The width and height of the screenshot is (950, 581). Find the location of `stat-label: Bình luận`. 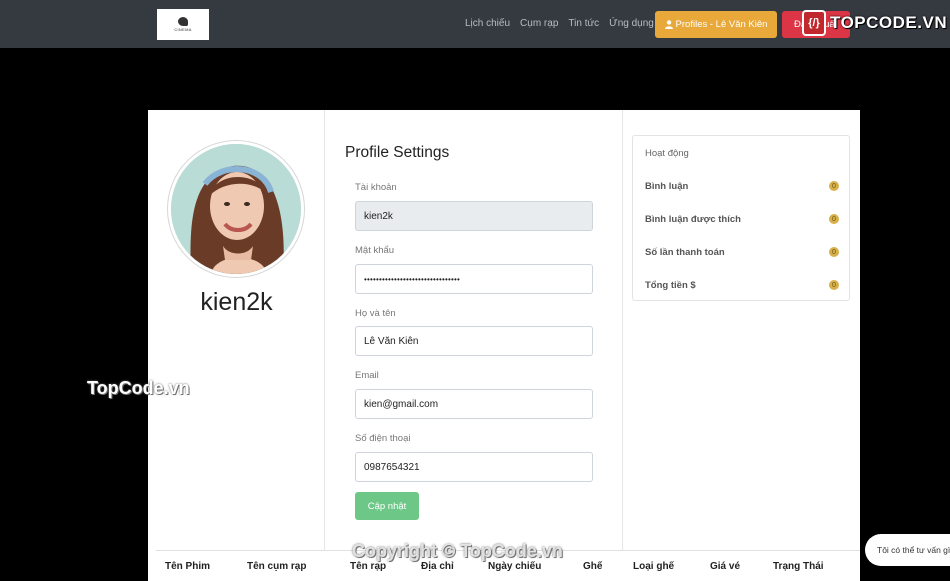

stat-label: Bình luận is located at coordinates (667, 186).